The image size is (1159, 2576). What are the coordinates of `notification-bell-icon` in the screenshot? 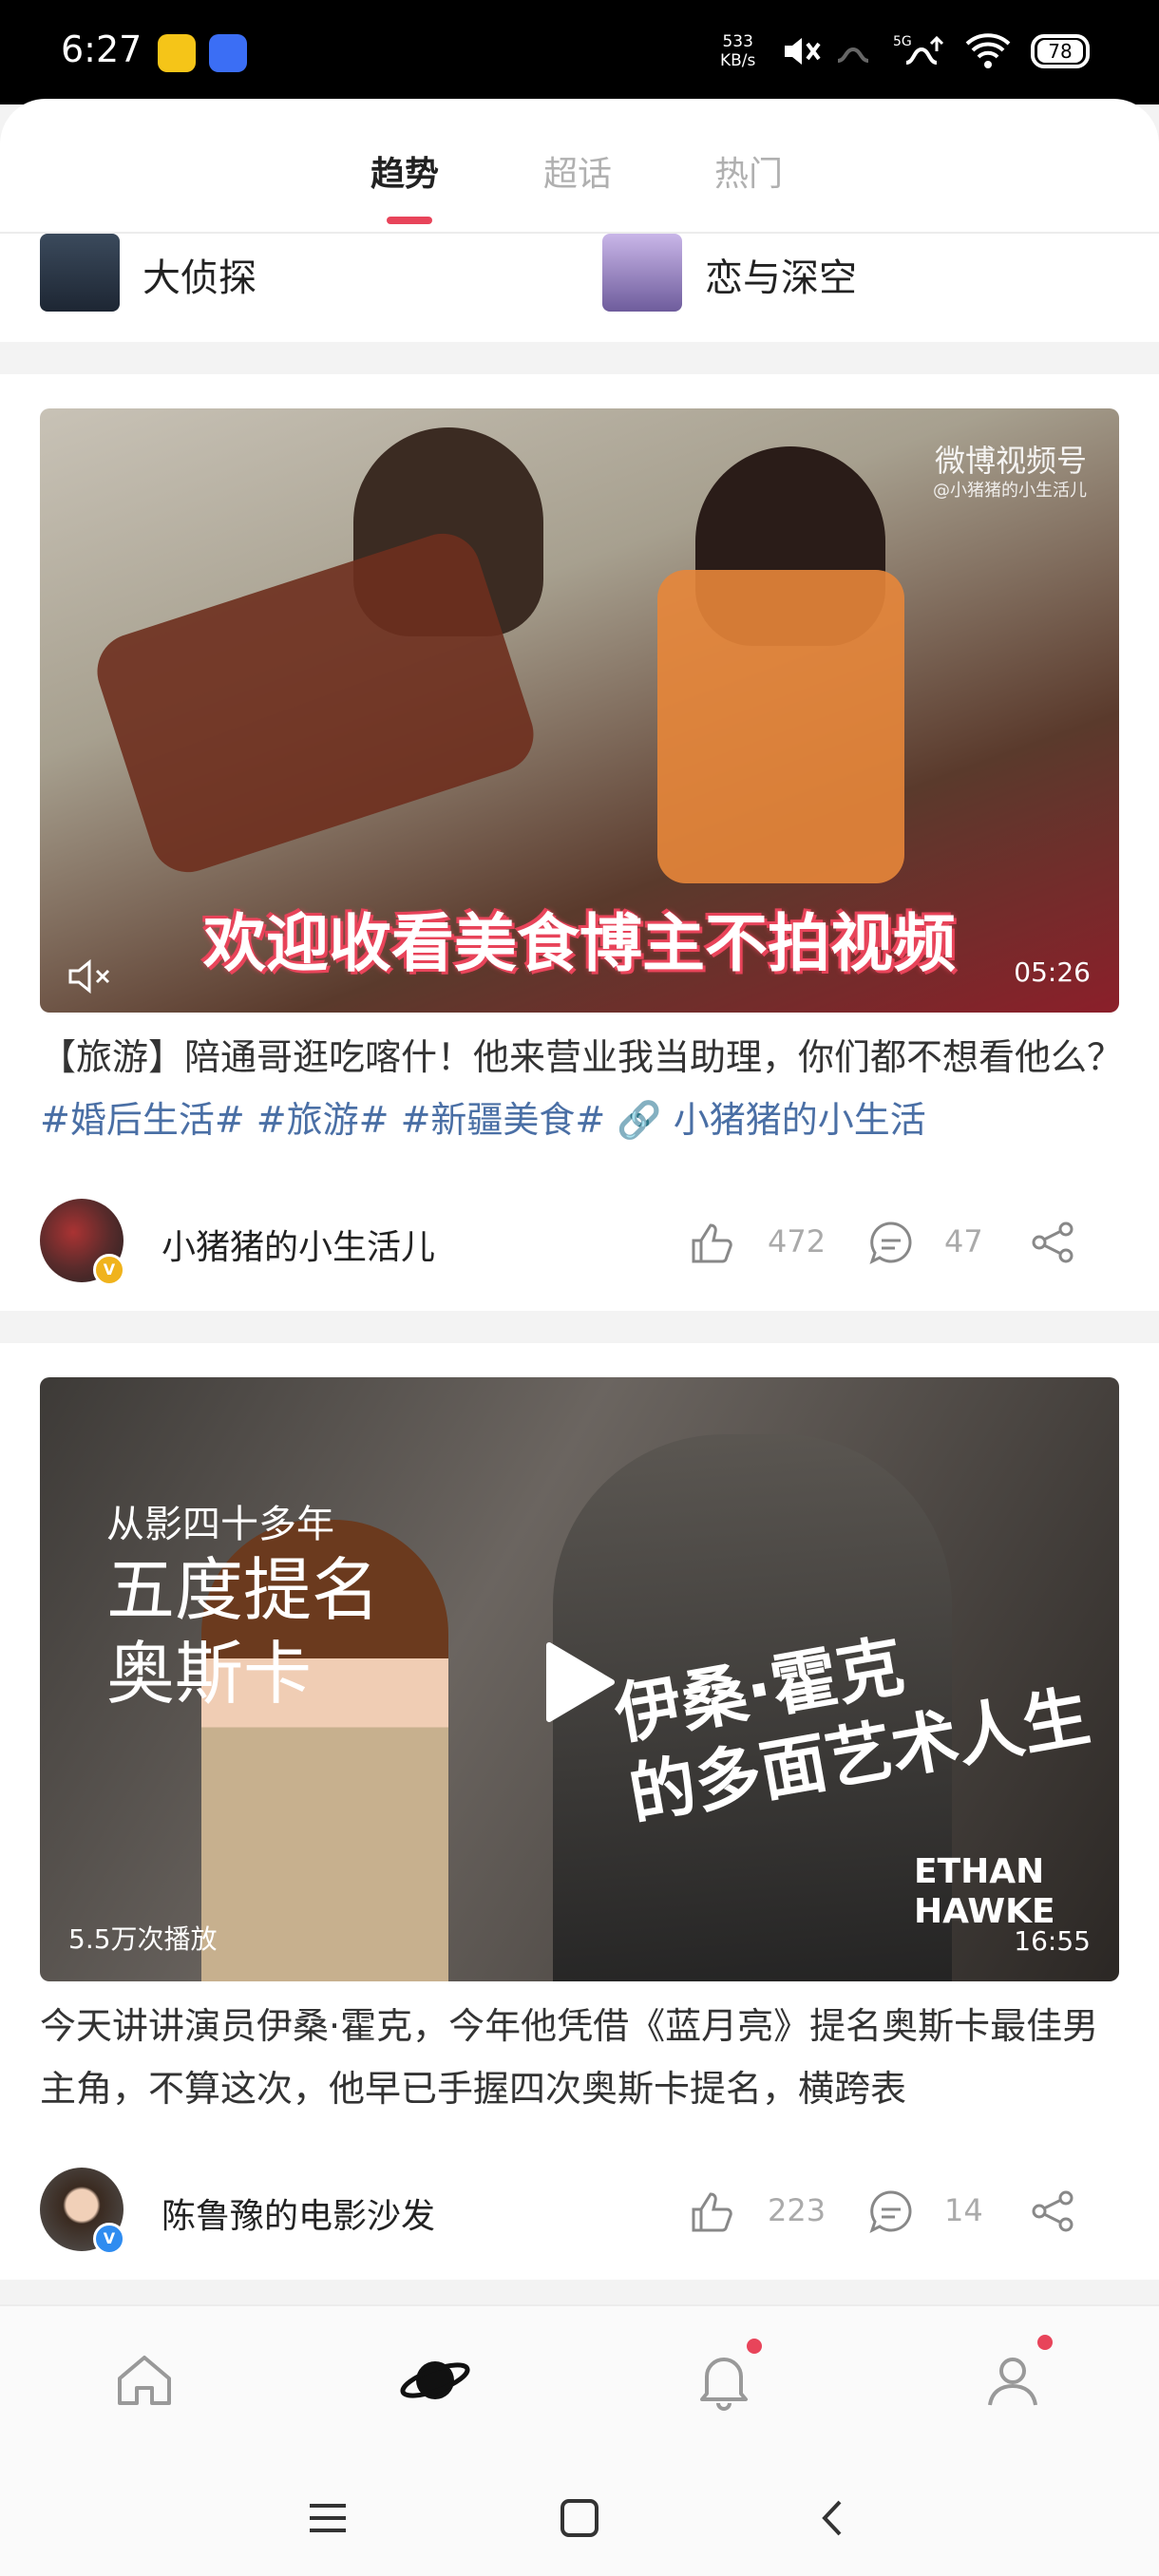 It's located at (724, 2380).